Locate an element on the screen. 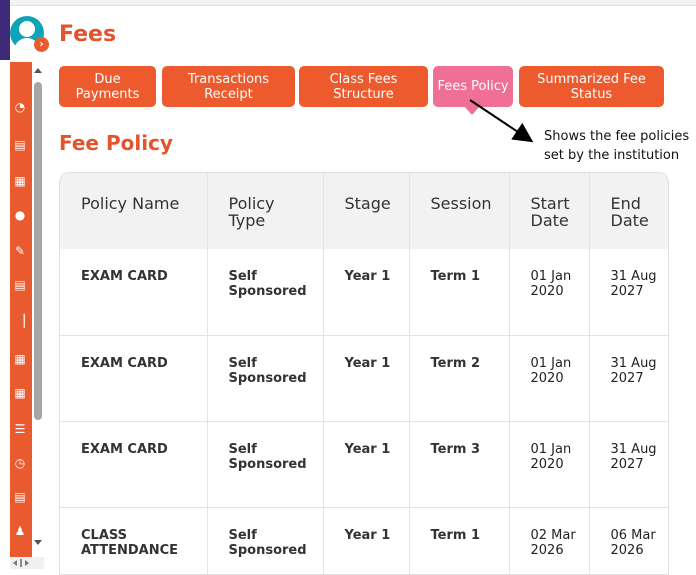  tab-transactions-receipt: Transactions Receipt is located at coordinates (228, 86).